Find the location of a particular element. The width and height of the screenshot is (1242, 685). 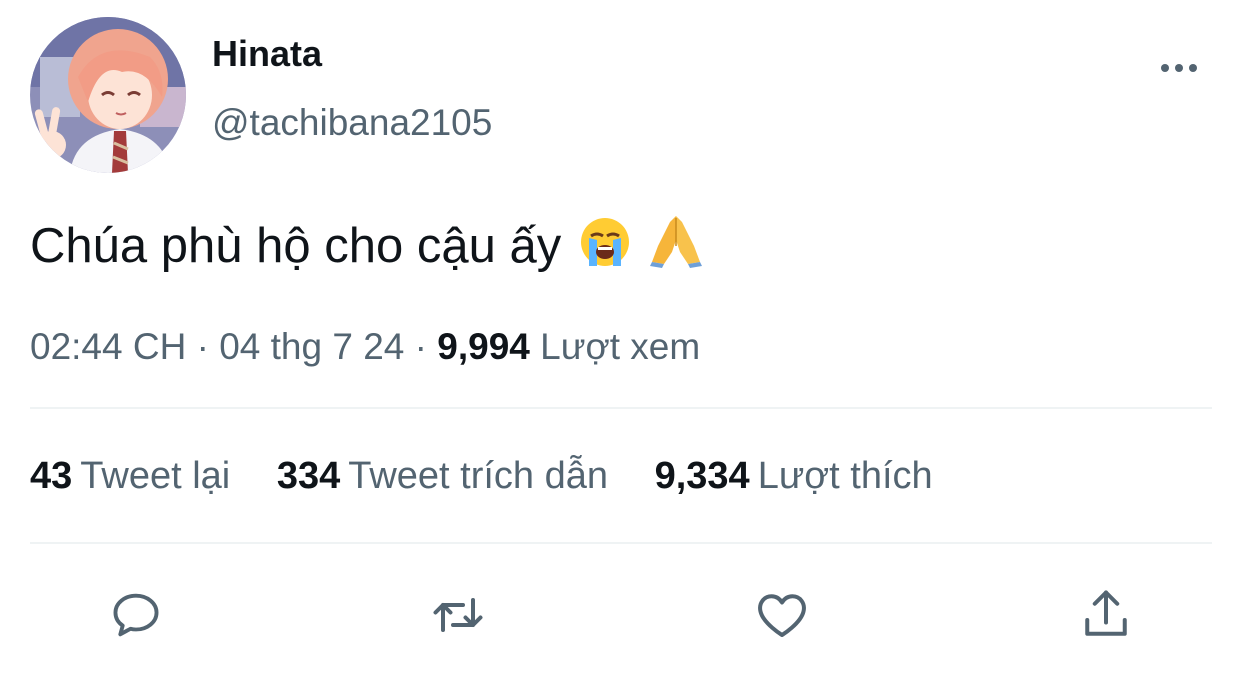

folded-hands-icon is located at coordinates (676, 246).